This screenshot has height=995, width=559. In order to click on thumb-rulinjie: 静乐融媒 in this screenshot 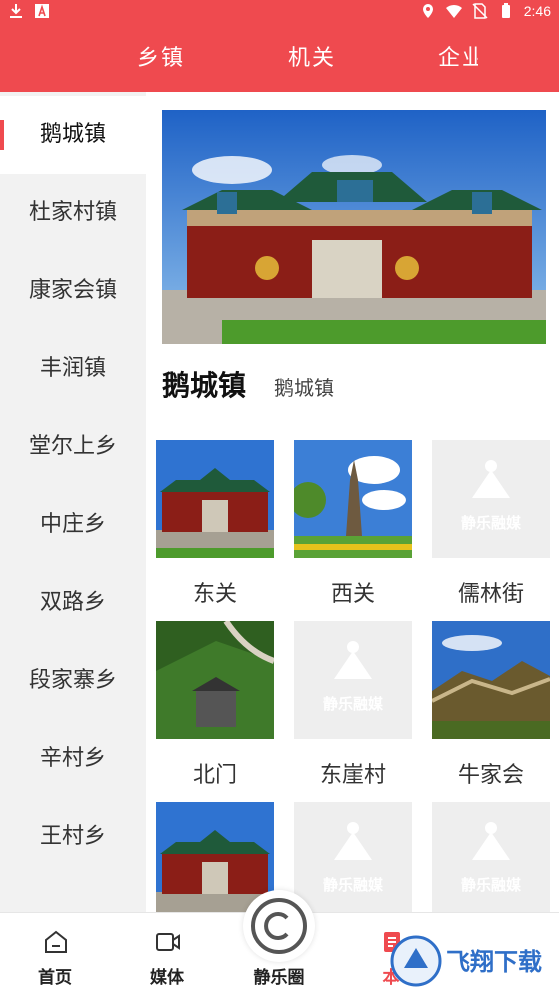, I will do `click(491, 499)`.